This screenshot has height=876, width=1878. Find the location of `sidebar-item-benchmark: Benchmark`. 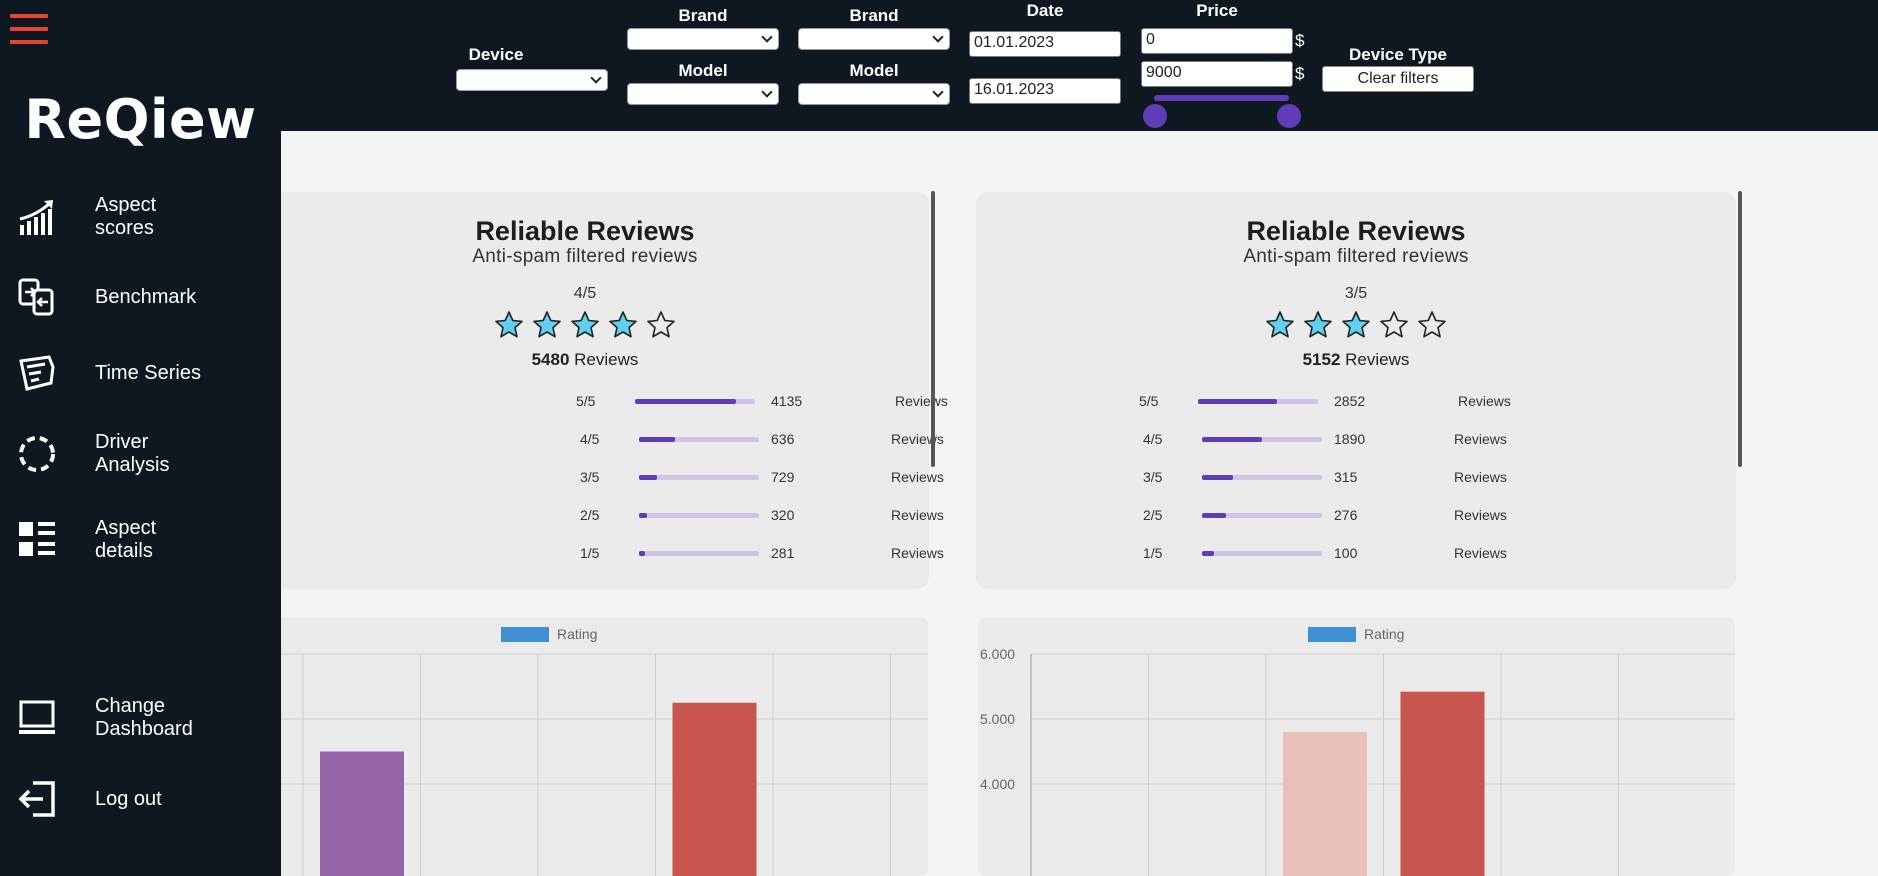

sidebar-item-benchmark: Benchmark is located at coordinates (140, 297).